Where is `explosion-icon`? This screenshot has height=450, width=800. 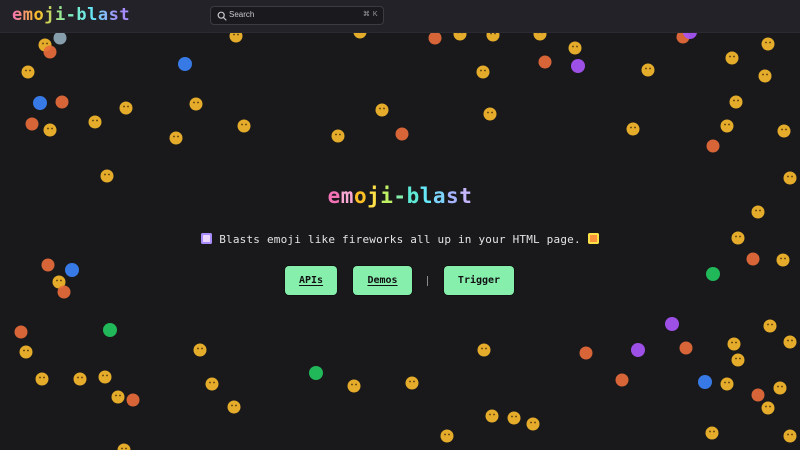
explosion-icon is located at coordinates (593, 238).